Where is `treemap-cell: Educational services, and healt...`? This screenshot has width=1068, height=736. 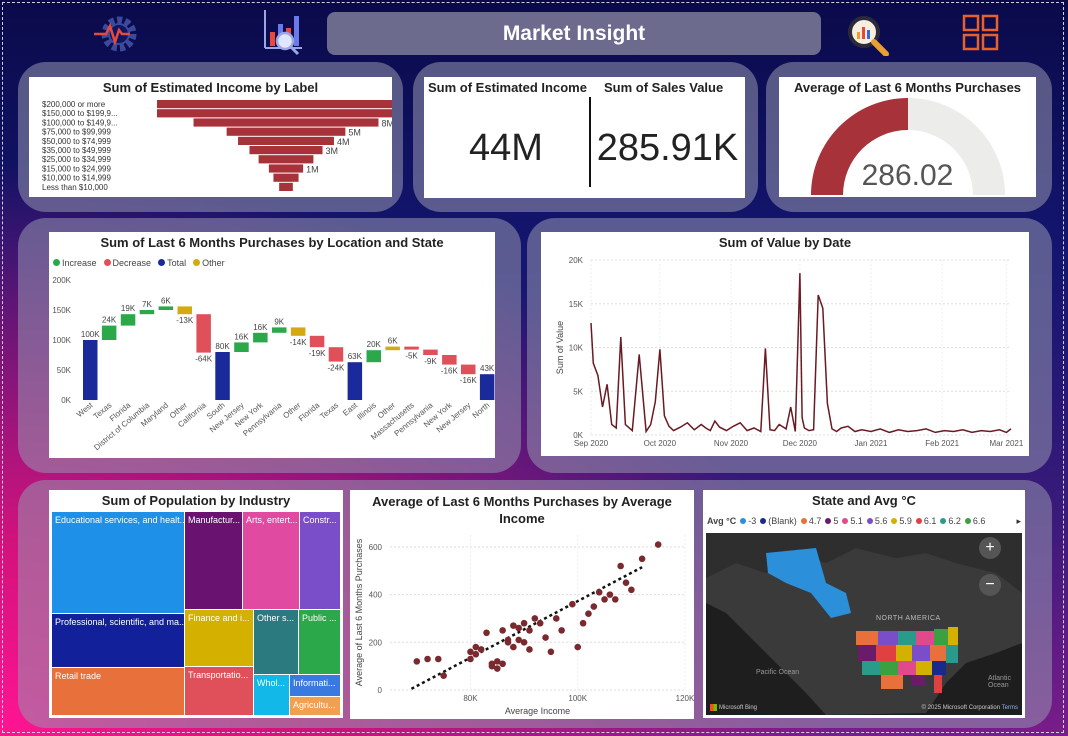
treemap-cell: Educational services, and healt... is located at coordinates (118, 562).